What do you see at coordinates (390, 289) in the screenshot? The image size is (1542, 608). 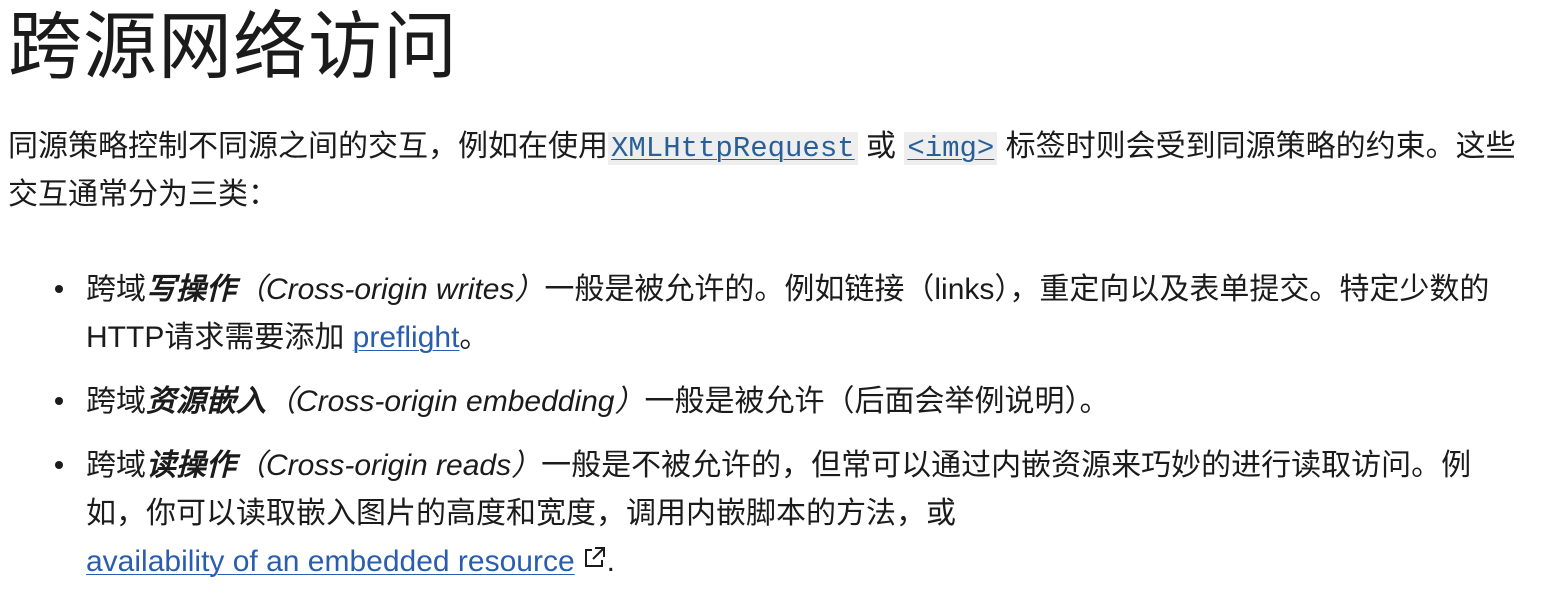 I see `item-paren-term: （Cross-origin writes）` at bounding box center [390, 289].